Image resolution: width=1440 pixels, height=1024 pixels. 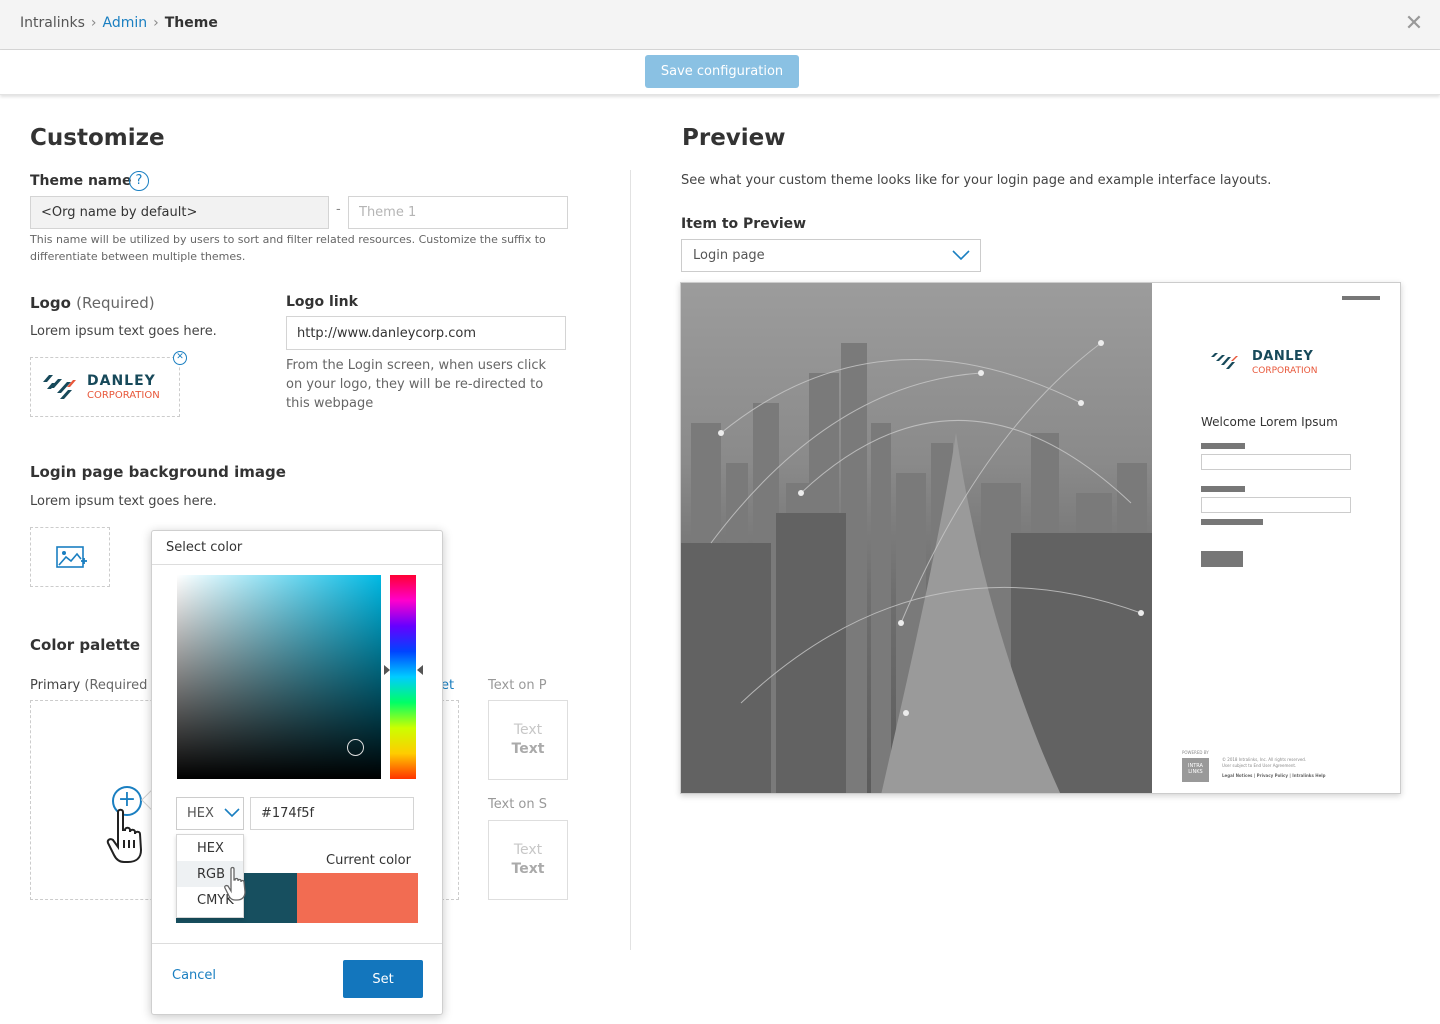 I want to click on picker-footer-divider, so click(x=297, y=943).